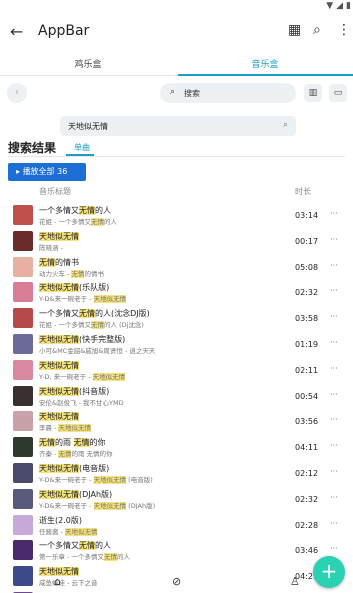 The width and height of the screenshot is (353, 593). What do you see at coordinates (17, 93) in the screenshot?
I see `chevron-left-icon: ‹` at bounding box center [17, 93].